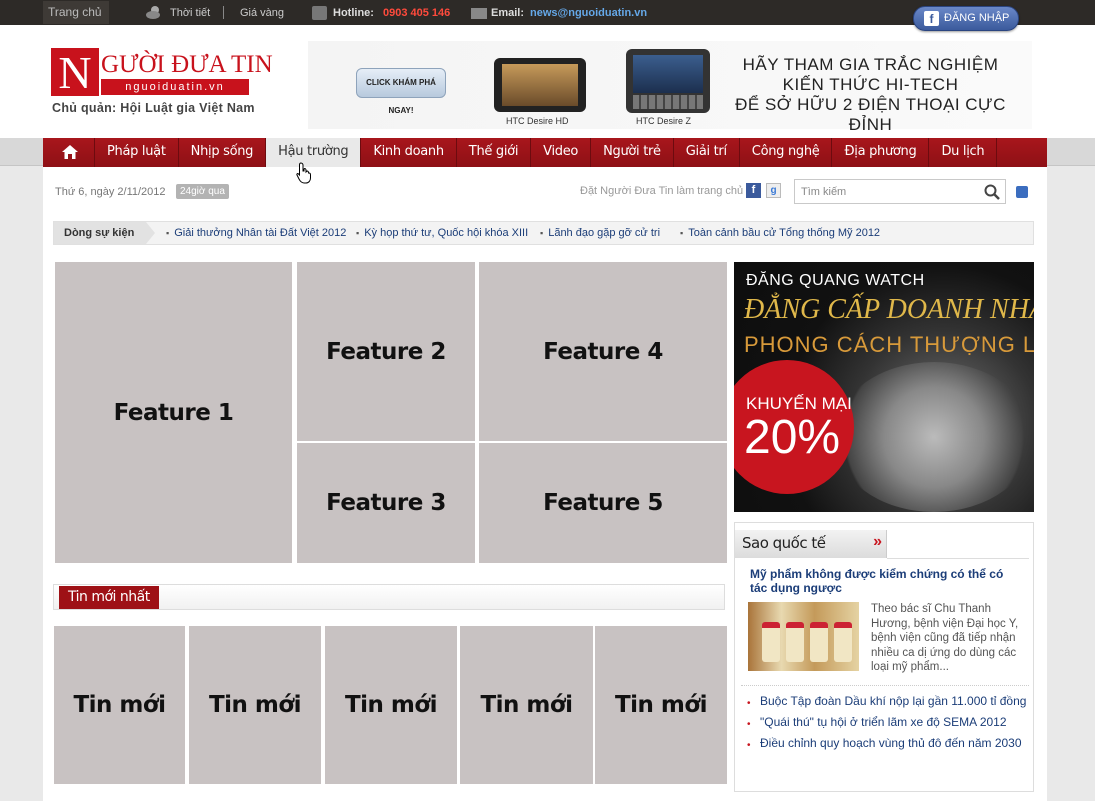 Image resolution: width=1095 pixels, height=801 pixels. What do you see at coordinates (977, 18) in the screenshot?
I see `facebook-login-label: ĐĂNG NHẬP` at bounding box center [977, 18].